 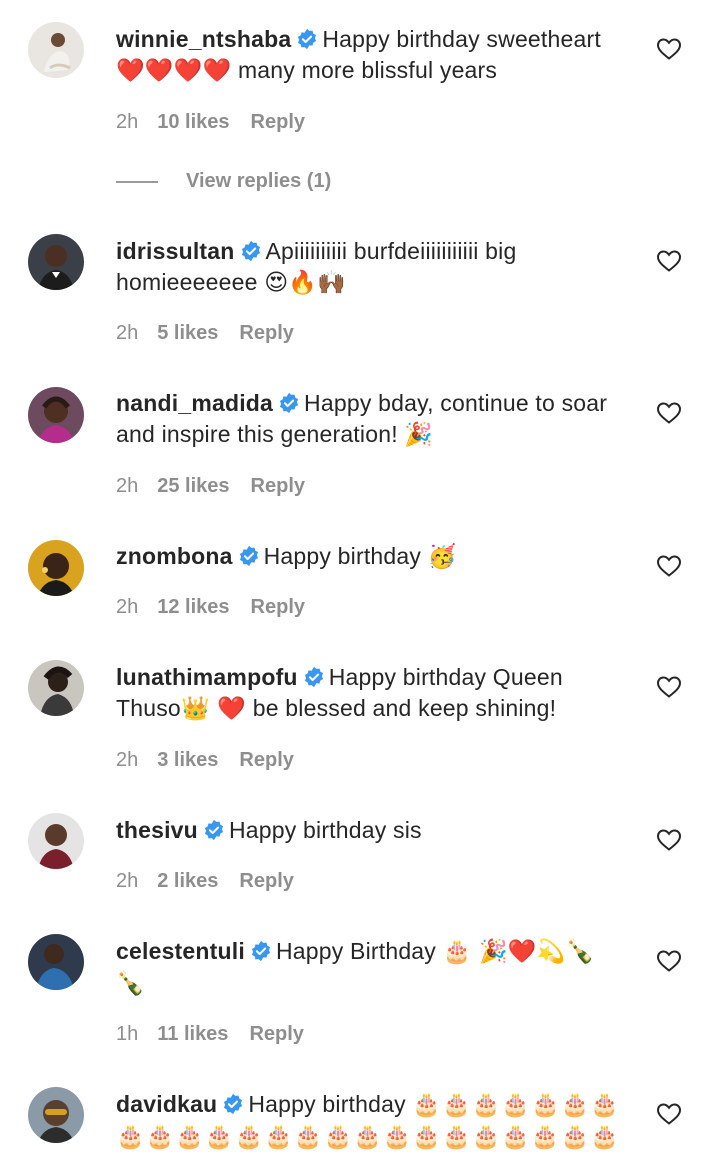 I want to click on comment-meta: 2h 3 likes Reply, so click(x=205, y=760).